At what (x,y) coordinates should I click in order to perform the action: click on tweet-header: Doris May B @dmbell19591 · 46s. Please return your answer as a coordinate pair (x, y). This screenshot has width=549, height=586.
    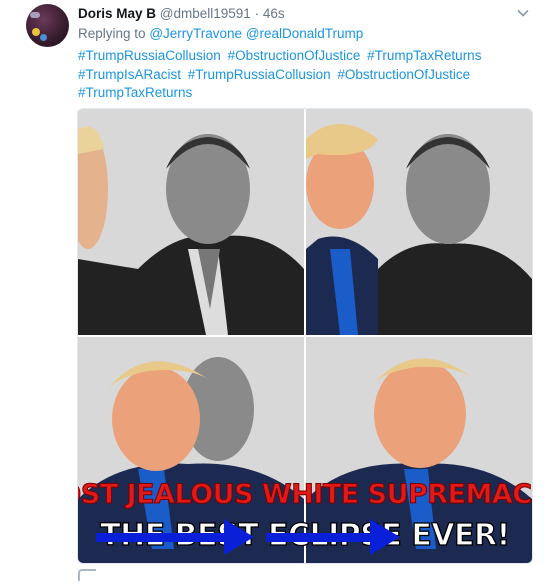
    Looking at the image, I should click on (181, 14).